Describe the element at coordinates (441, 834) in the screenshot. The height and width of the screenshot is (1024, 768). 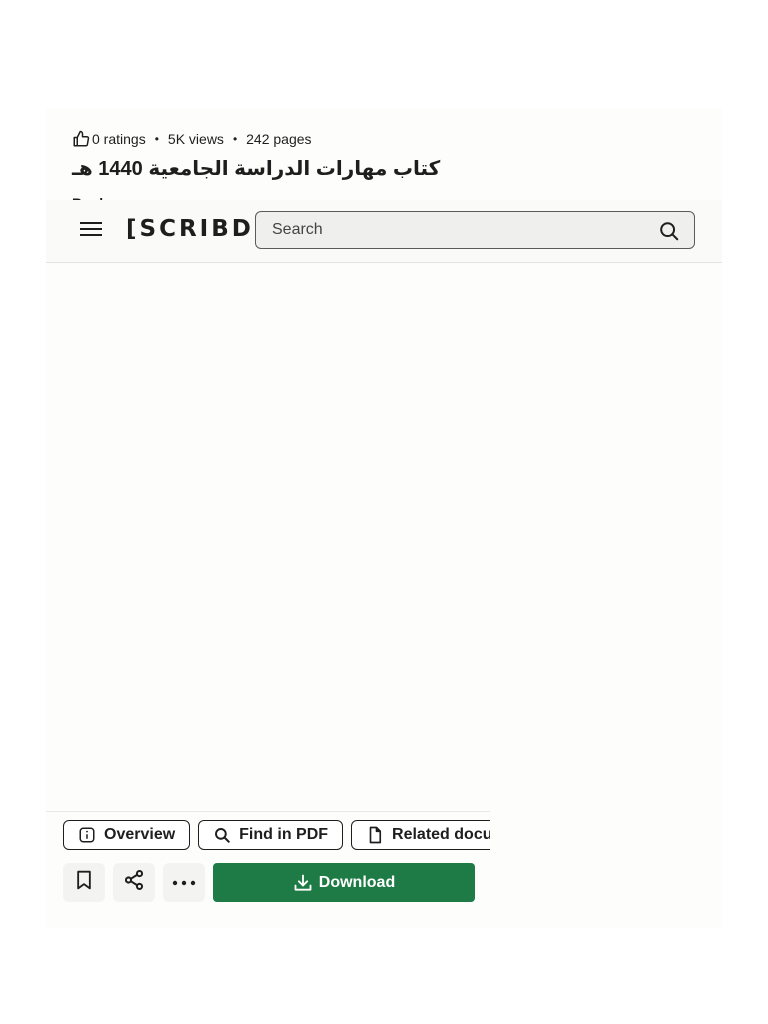
I see `tab-label: Related documents` at that location.